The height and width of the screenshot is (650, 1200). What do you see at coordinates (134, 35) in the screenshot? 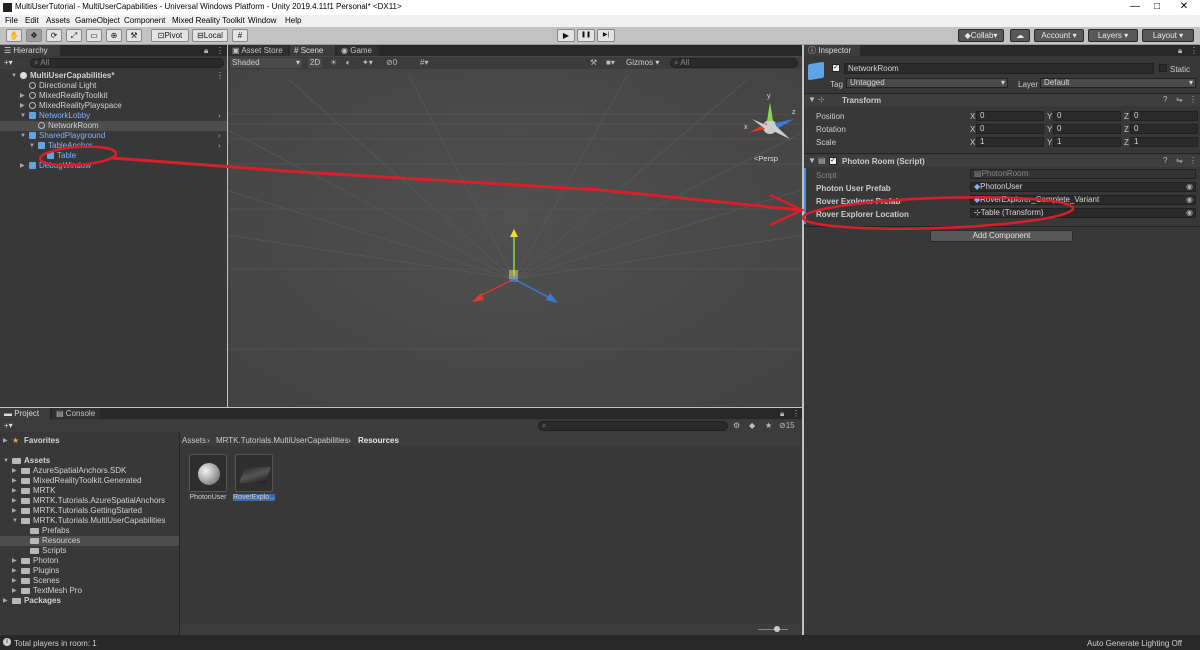
I see `custom-tool-icon: ⚒` at bounding box center [134, 35].